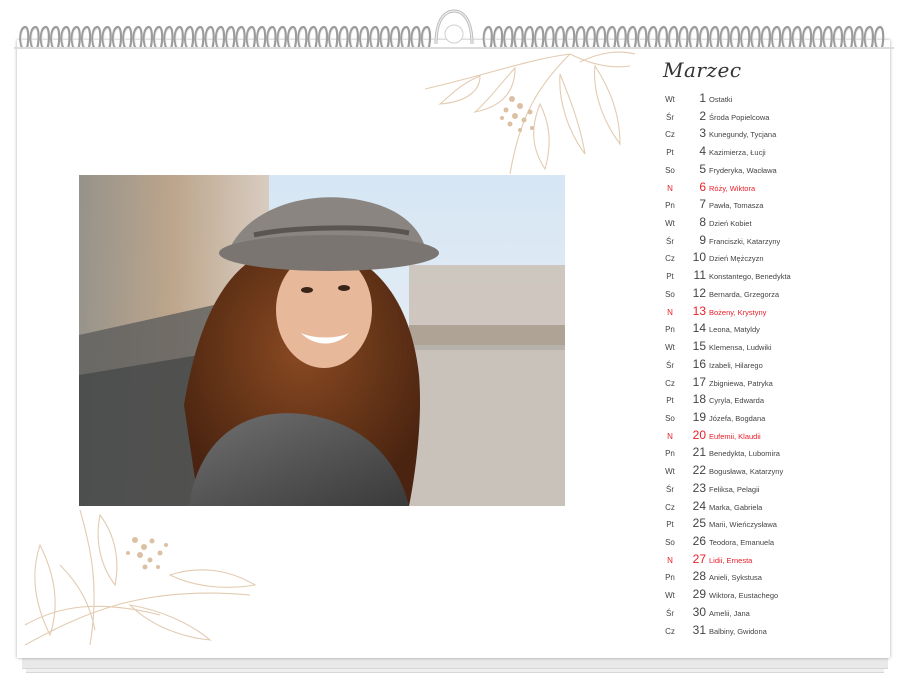 The height and width of the screenshot is (691, 906). What do you see at coordinates (670, 560) in the screenshot?
I see `weekday-label: N` at bounding box center [670, 560].